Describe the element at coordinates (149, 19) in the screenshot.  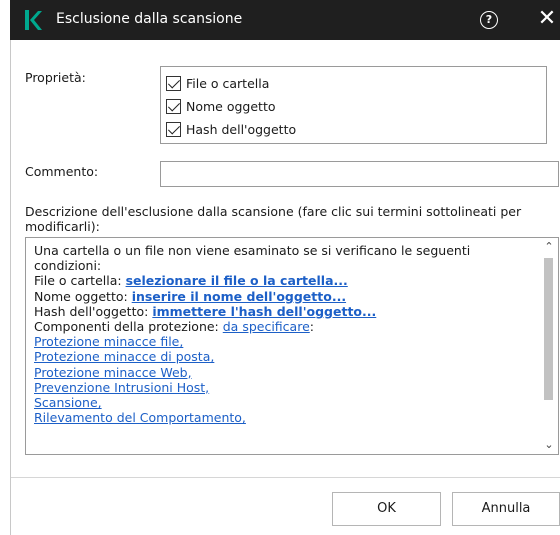
I see `window-title: Esclusione dalla scansione` at that location.